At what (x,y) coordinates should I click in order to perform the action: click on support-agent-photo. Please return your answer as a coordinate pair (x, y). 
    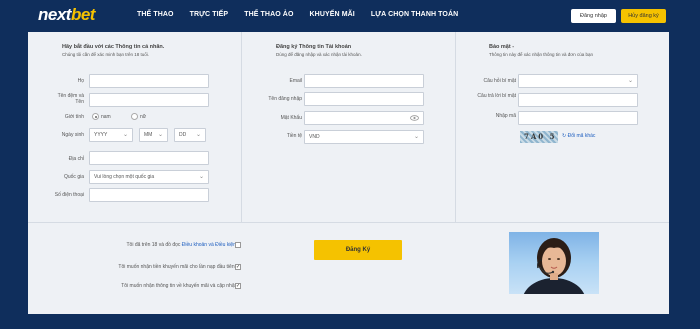
    Looking at the image, I should click on (554, 263).